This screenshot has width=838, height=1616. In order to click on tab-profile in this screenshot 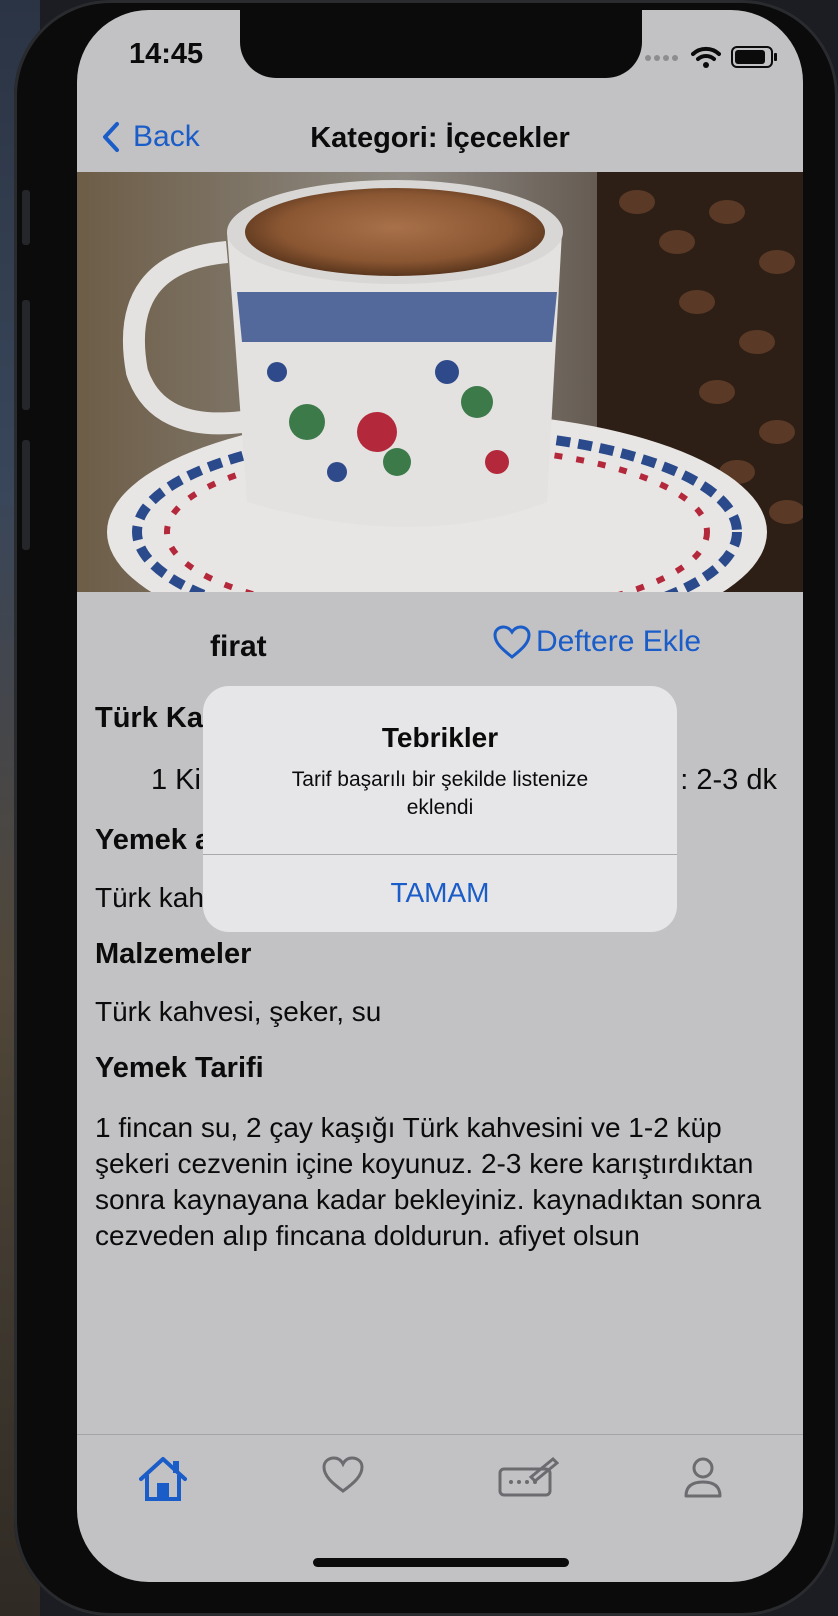, I will do `click(711, 1481)`.